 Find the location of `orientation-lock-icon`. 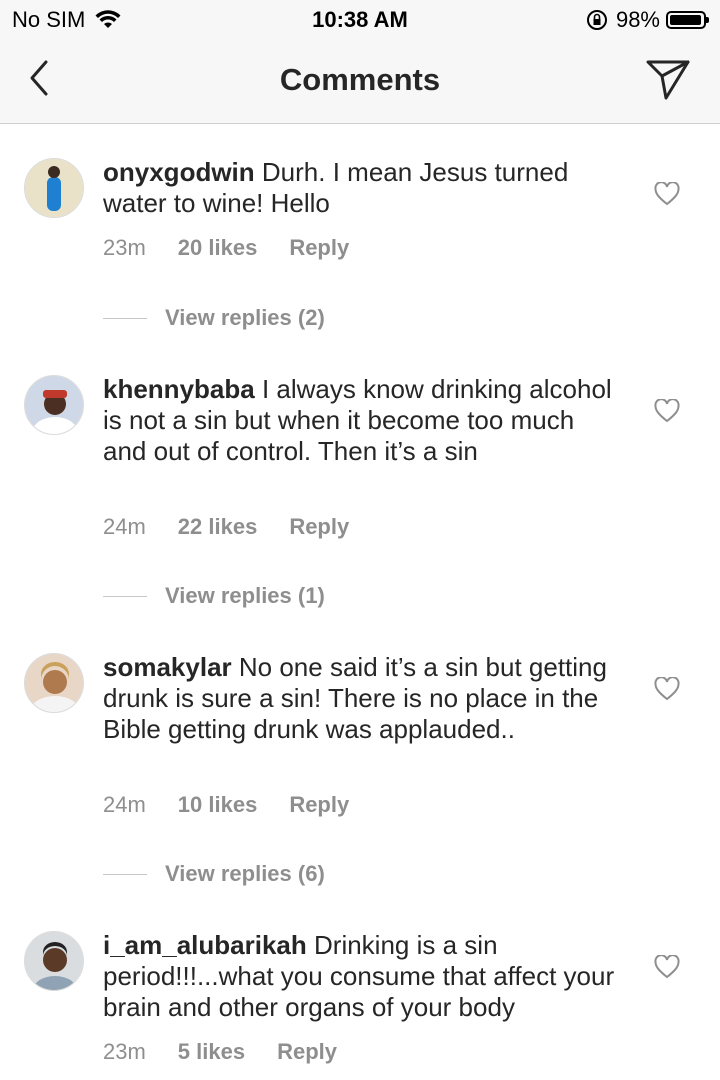

orientation-lock-icon is located at coordinates (596, 20).